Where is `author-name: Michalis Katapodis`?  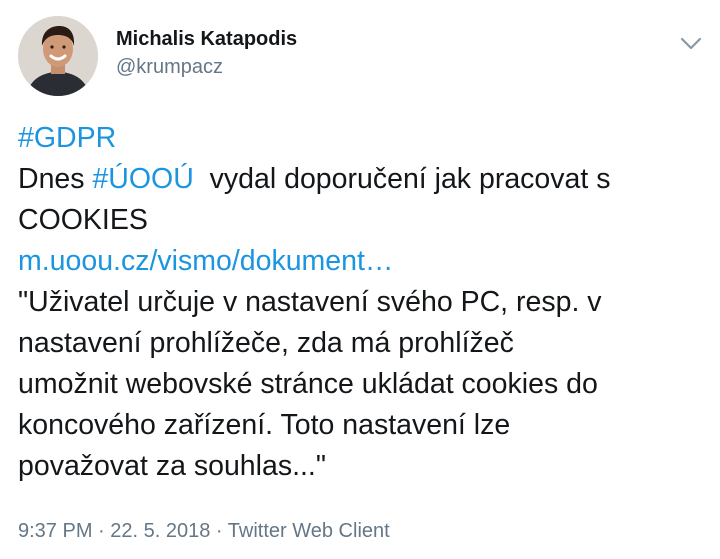 author-name: Michalis Katapodis is located at coordinates (206, 39).